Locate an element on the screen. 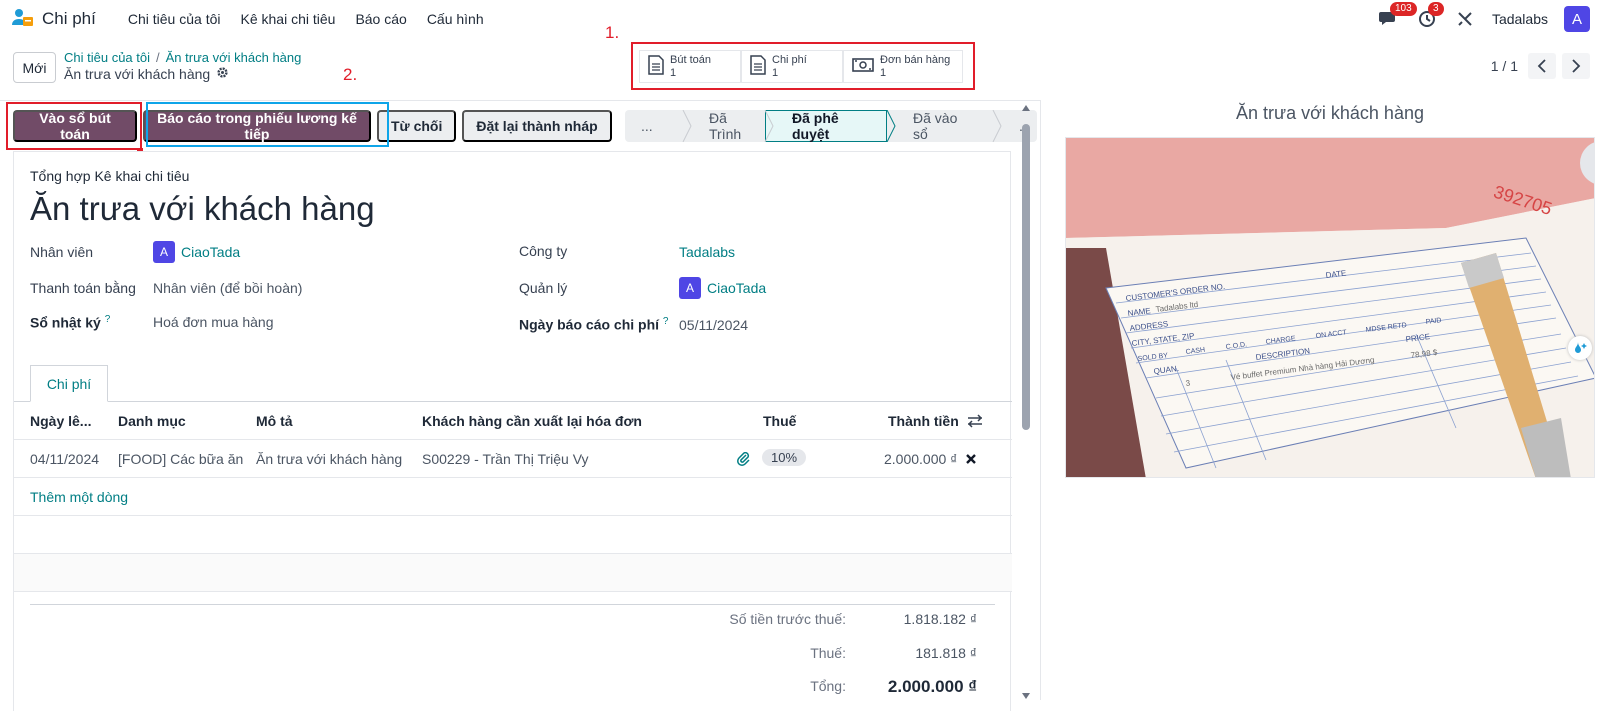  employee-avatar: A is located at coordinates (164, 252).